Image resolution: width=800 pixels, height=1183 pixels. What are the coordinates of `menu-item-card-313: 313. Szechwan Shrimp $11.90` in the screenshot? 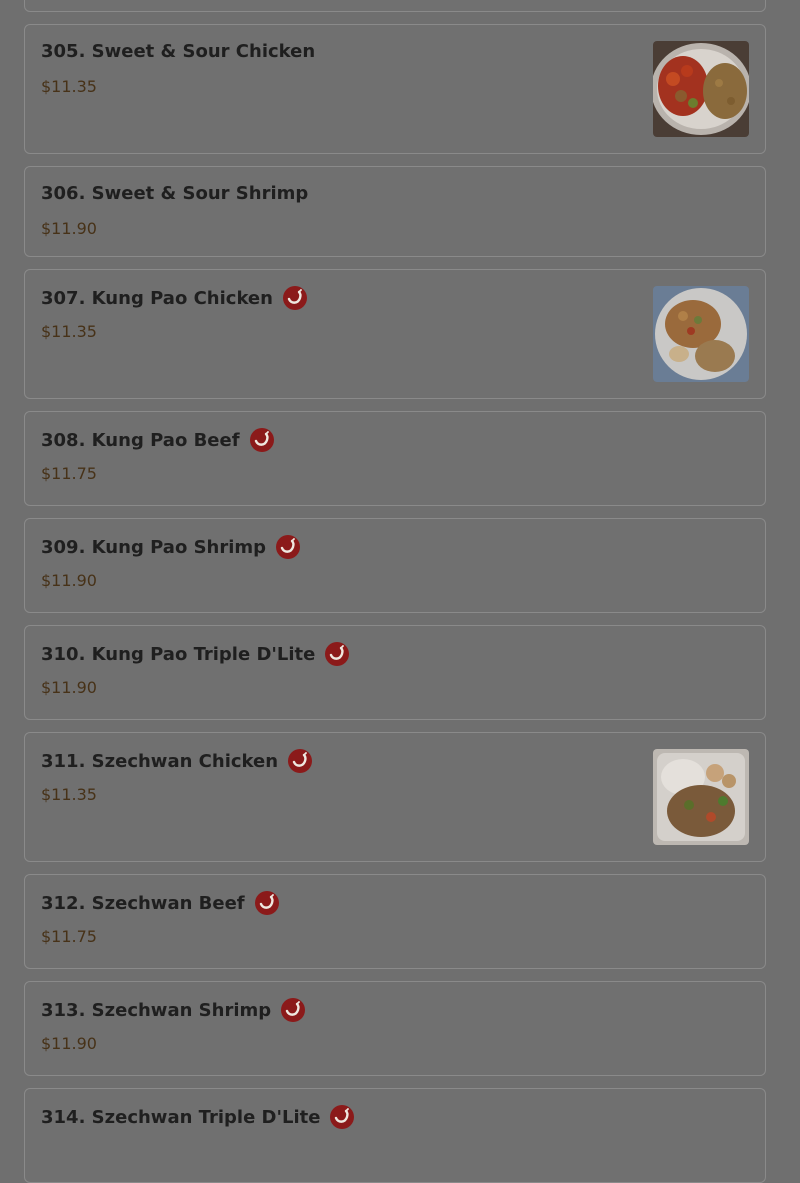 It's located at (395, 1028).